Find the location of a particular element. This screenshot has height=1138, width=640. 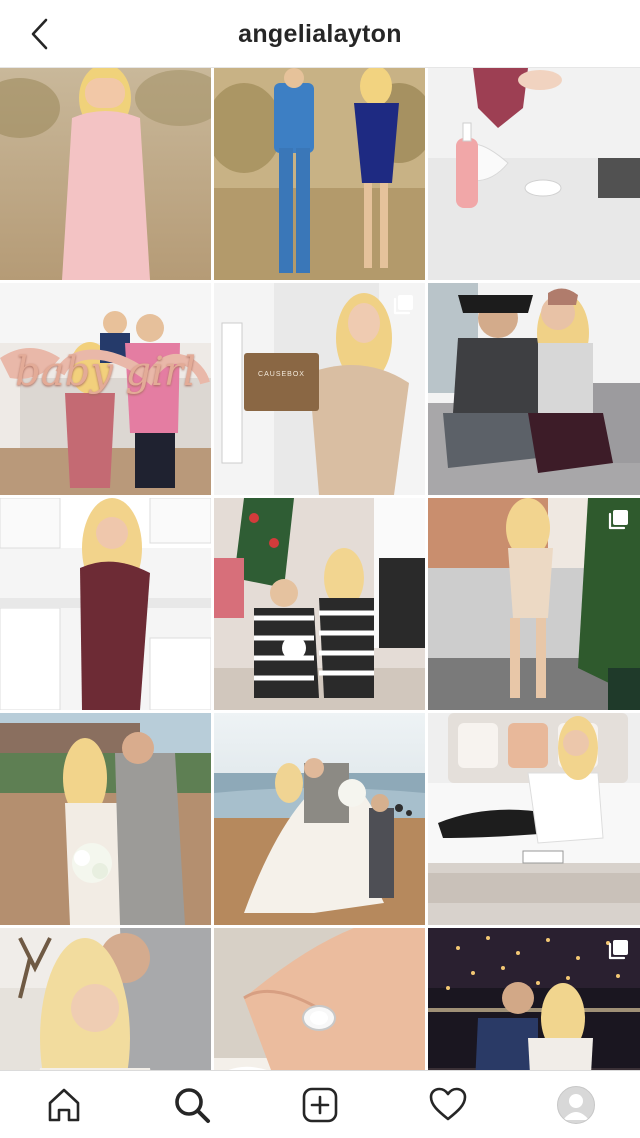

plus-square-icon is located at coordinates (320, 1104).